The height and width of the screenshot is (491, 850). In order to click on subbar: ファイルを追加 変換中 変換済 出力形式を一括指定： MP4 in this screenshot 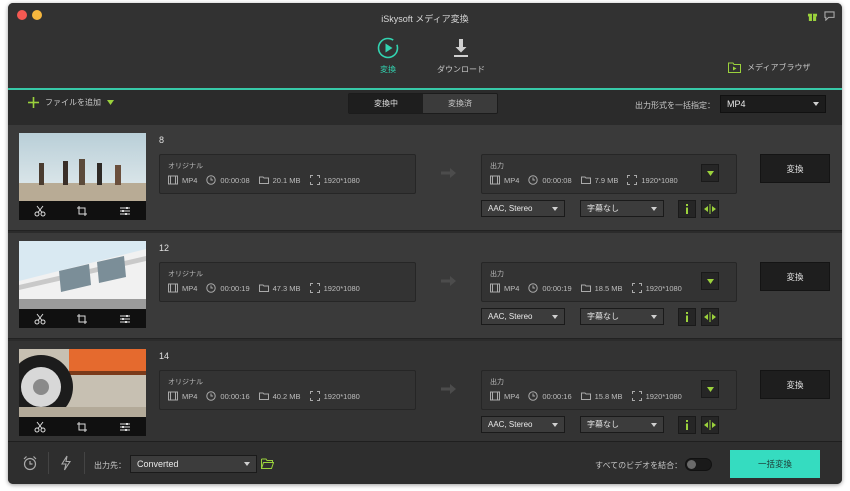, I will do `click(425, 103)`.